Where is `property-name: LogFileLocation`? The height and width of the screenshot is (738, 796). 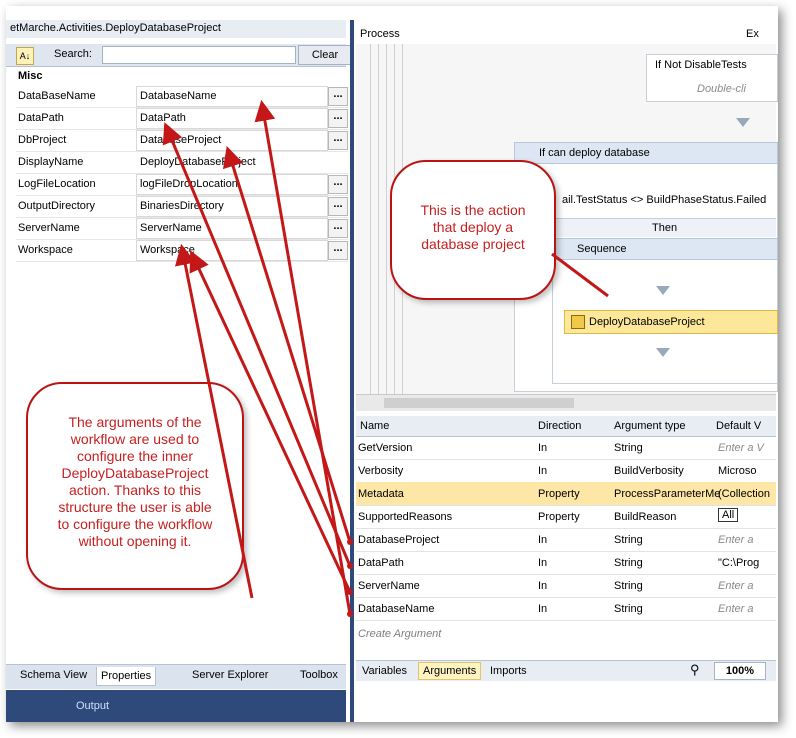 property-name: LogFileLocation is located at coordinates (57, 184).